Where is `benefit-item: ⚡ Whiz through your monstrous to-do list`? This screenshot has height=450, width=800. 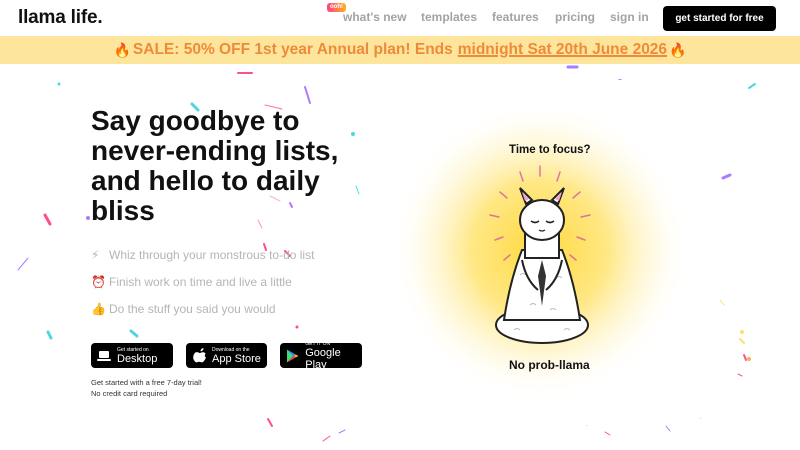
benefit-item: ⚡ Whiz through your monstrous to-do list is located at coordinates (202, 255).